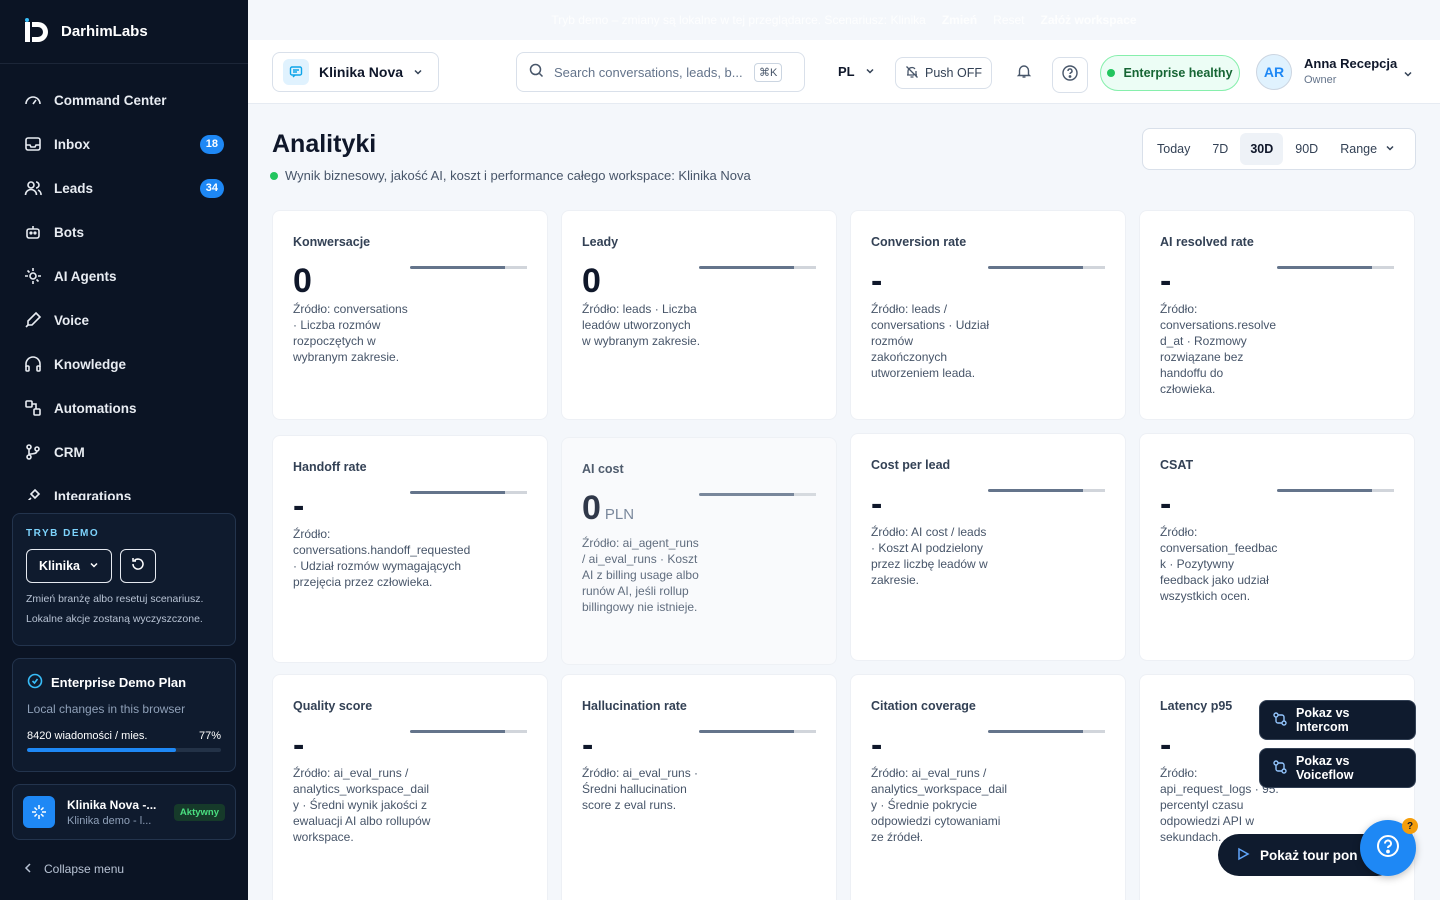  Describe the element at coordinates (333, 706) in the screenshot. I see `metric-title: Quality score` at that location.